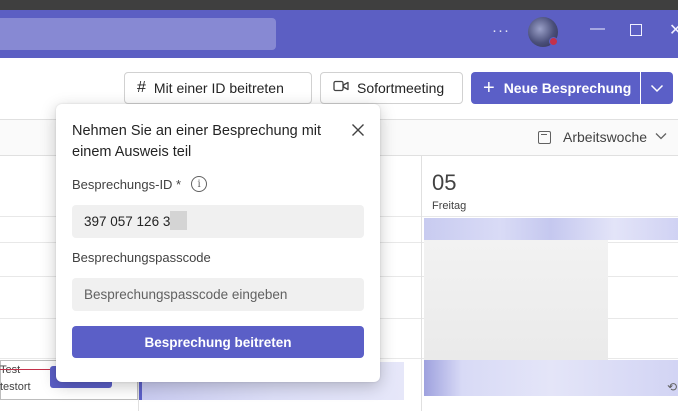 This screenshot has width=678, height=411. I want to click on day-name: Freitag, so click(449, 206).